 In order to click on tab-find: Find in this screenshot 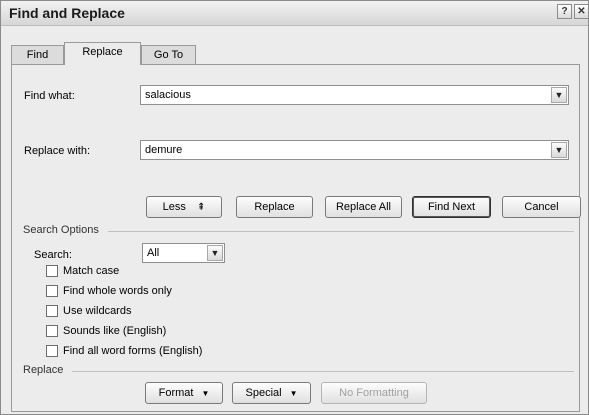, I will do `click(37, 54)`.